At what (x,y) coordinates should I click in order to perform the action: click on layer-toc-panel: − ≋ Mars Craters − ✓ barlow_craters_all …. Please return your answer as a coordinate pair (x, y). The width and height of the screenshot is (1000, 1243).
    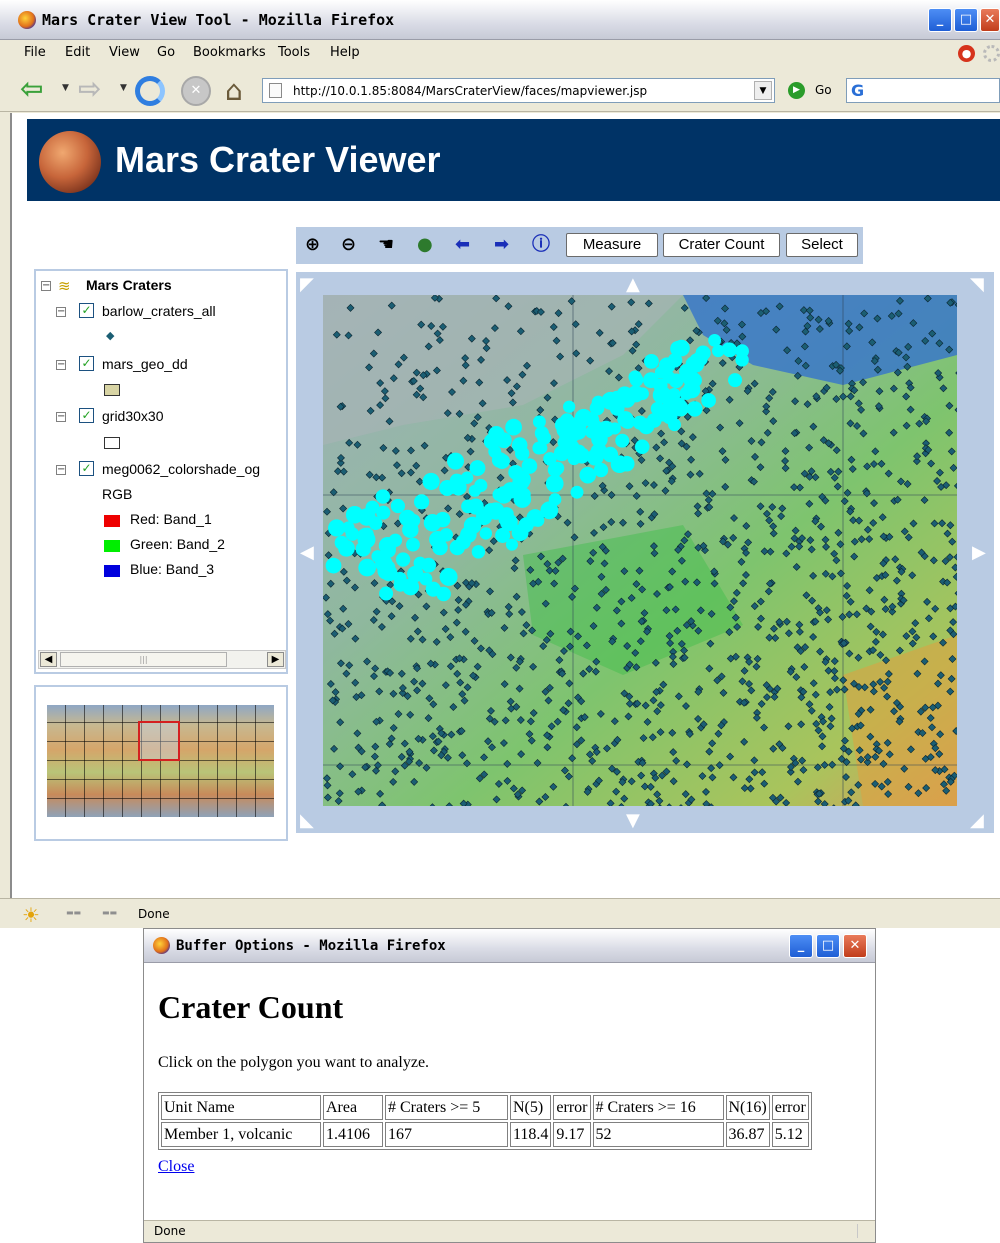
    Looking at the image, I should click on (161, 471).